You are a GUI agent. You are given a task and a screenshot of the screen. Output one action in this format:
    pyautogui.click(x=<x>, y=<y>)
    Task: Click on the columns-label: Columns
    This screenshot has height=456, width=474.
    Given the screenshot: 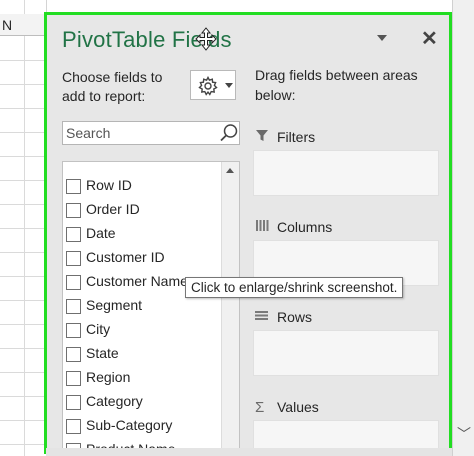 What is the action you would take?
    pyautogui.click(x=305, y=227)
    